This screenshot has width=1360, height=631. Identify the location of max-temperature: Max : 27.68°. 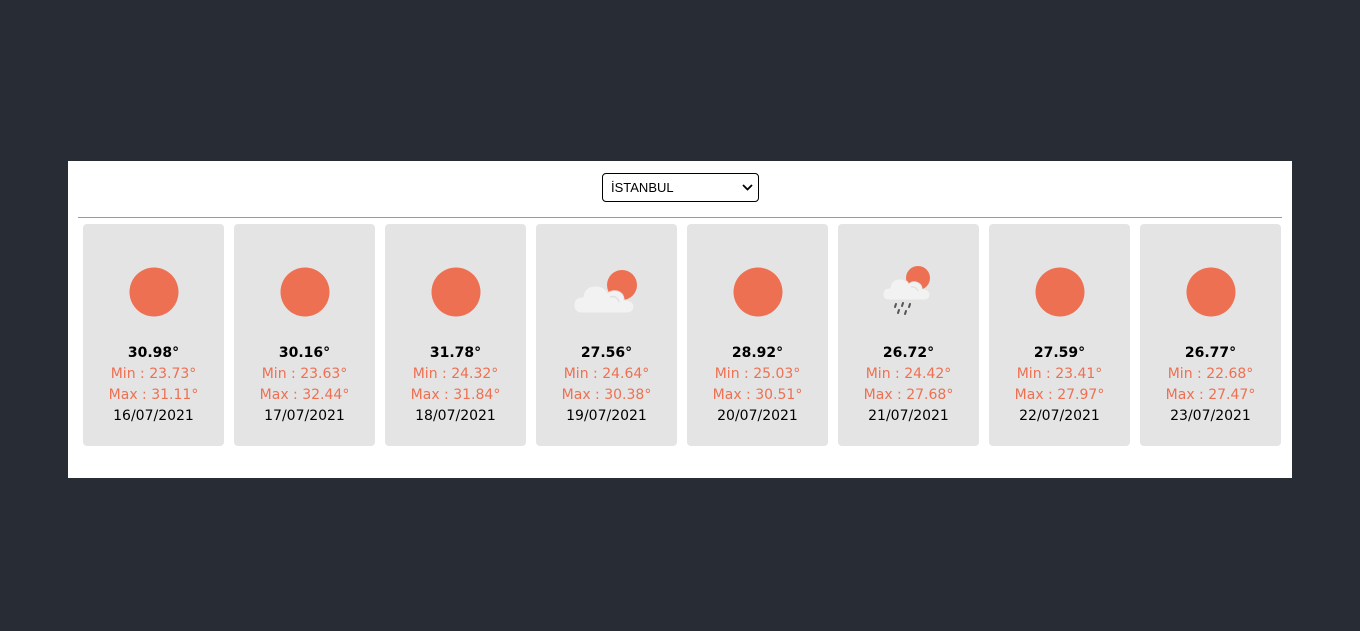
(908, 395).